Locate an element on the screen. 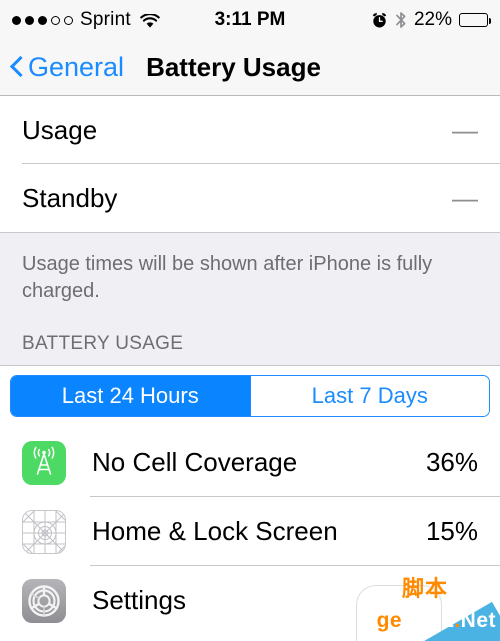 This screenshot has width=500, height=641. battery-icon is located at coordinates (475, 20).